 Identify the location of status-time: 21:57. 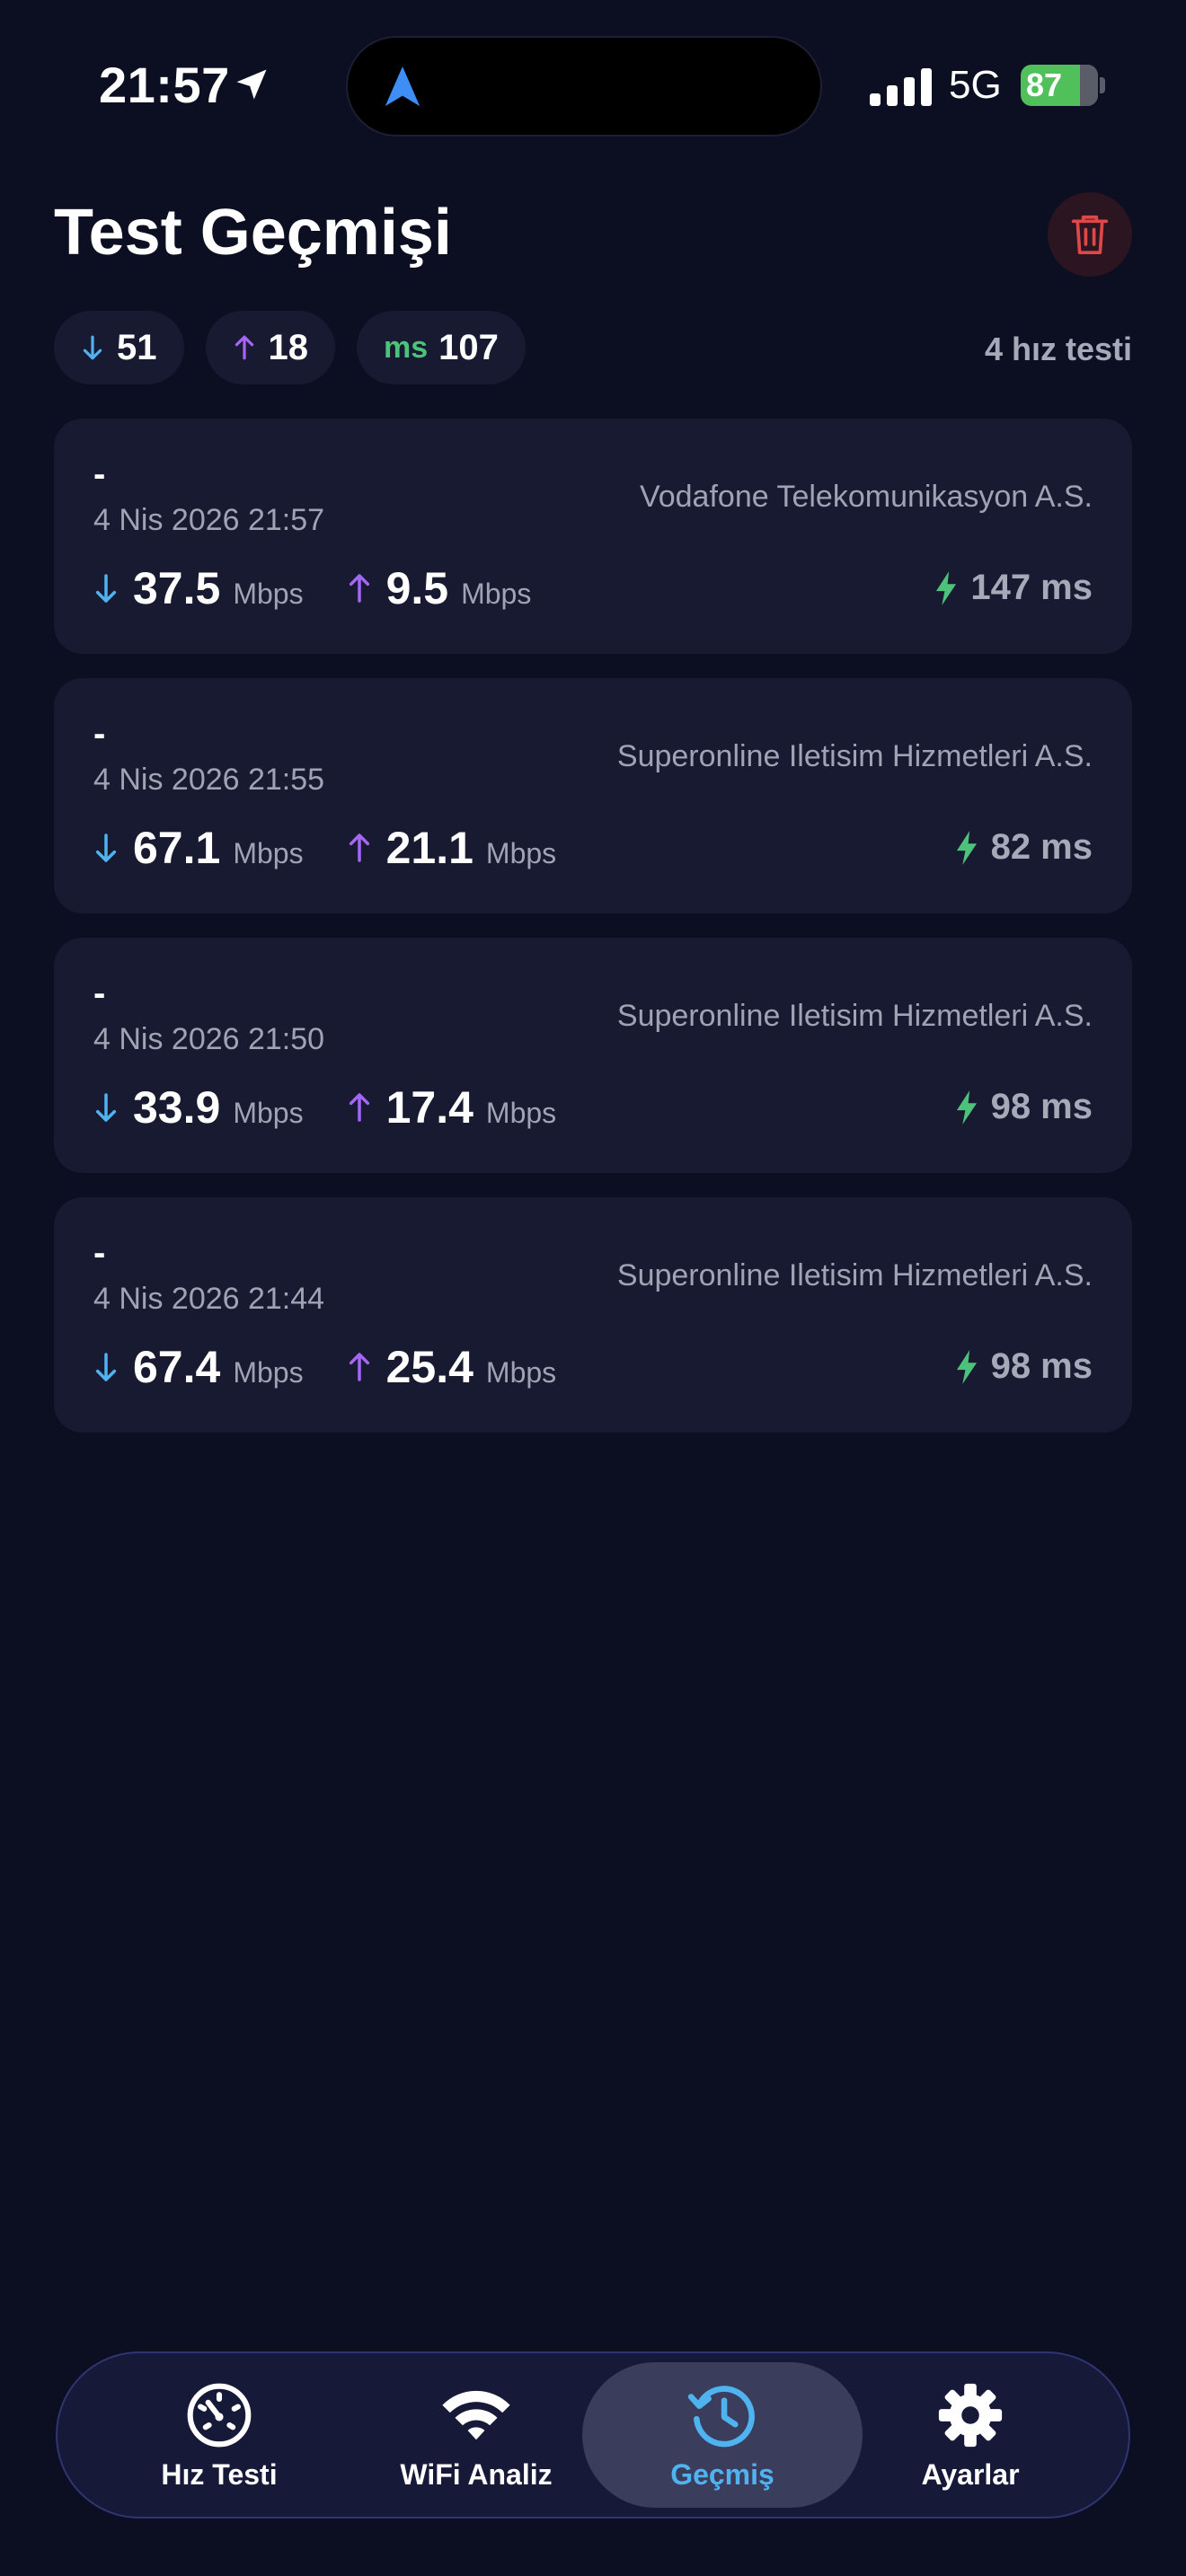
(164, 85).